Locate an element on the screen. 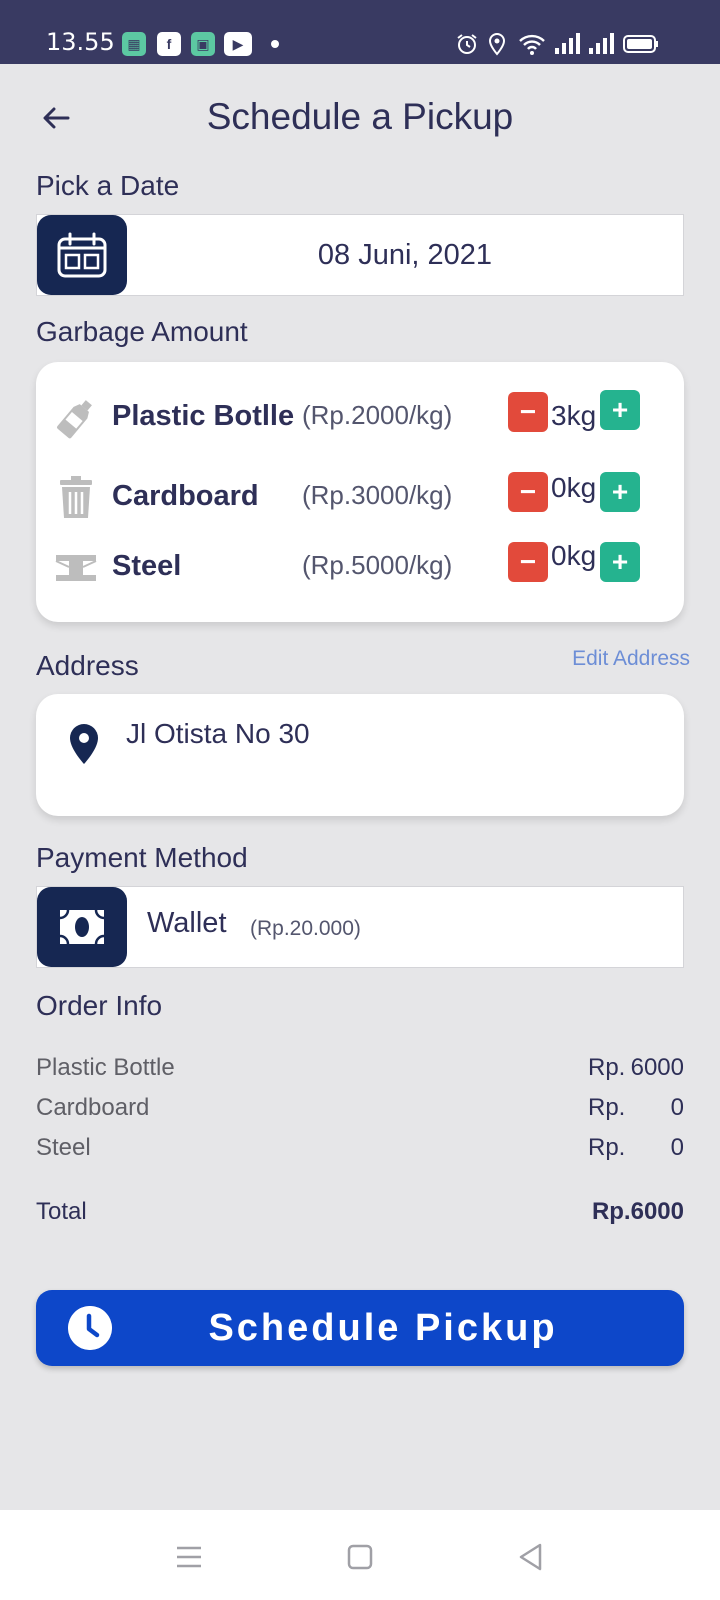 The width and height of the screenshot is (720, 1600). order-item-name: Steel is located at coordinates (63, 1147).